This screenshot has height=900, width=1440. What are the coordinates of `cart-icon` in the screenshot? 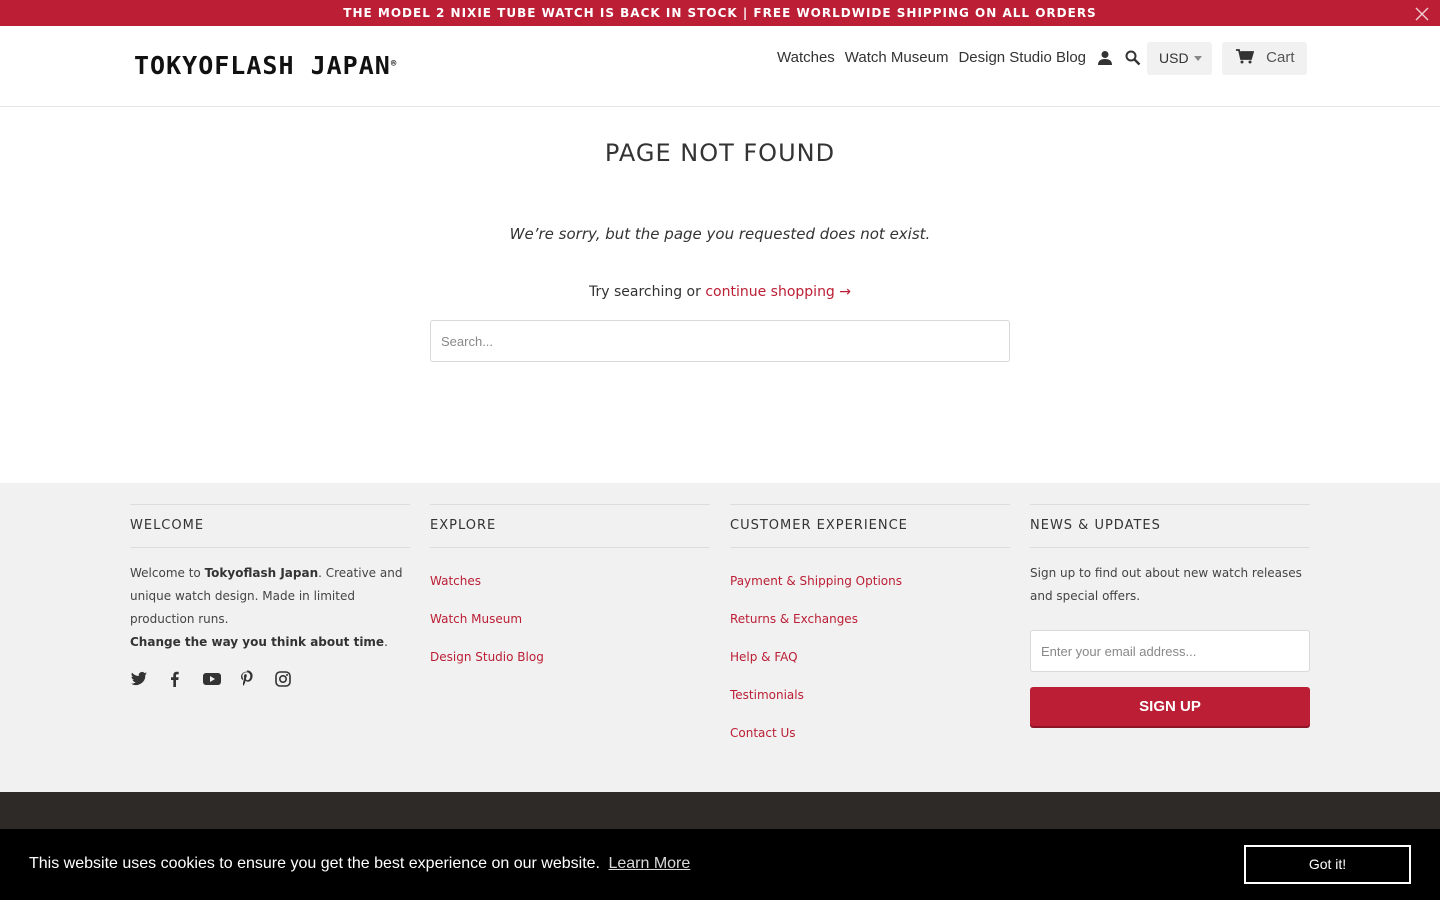 It's located at (1251, 57).